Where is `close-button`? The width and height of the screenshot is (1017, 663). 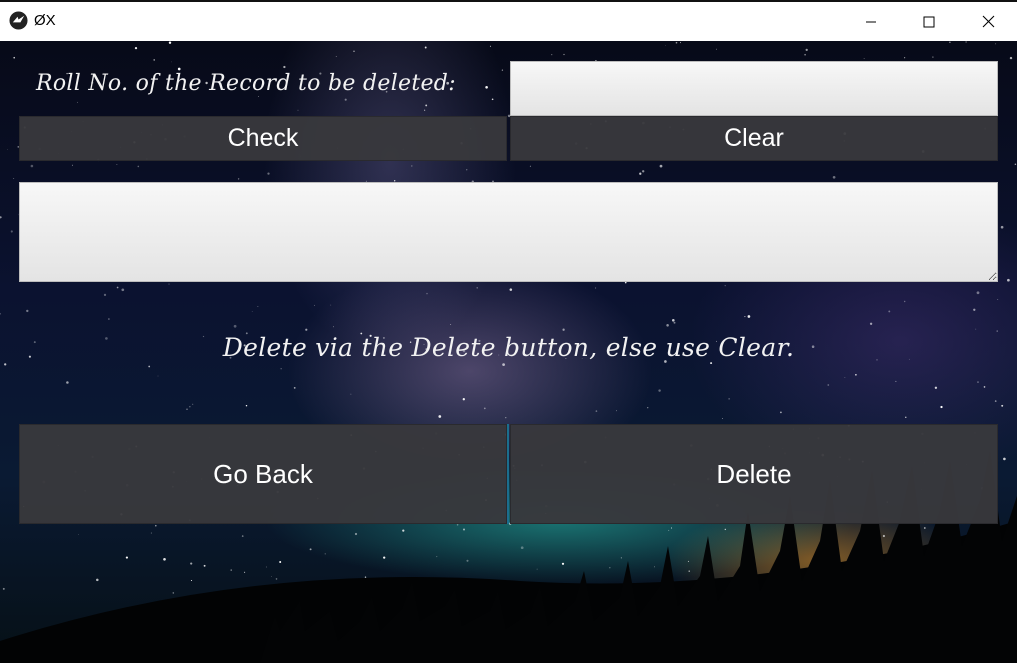
close-button is located at coordinates (988, 21).